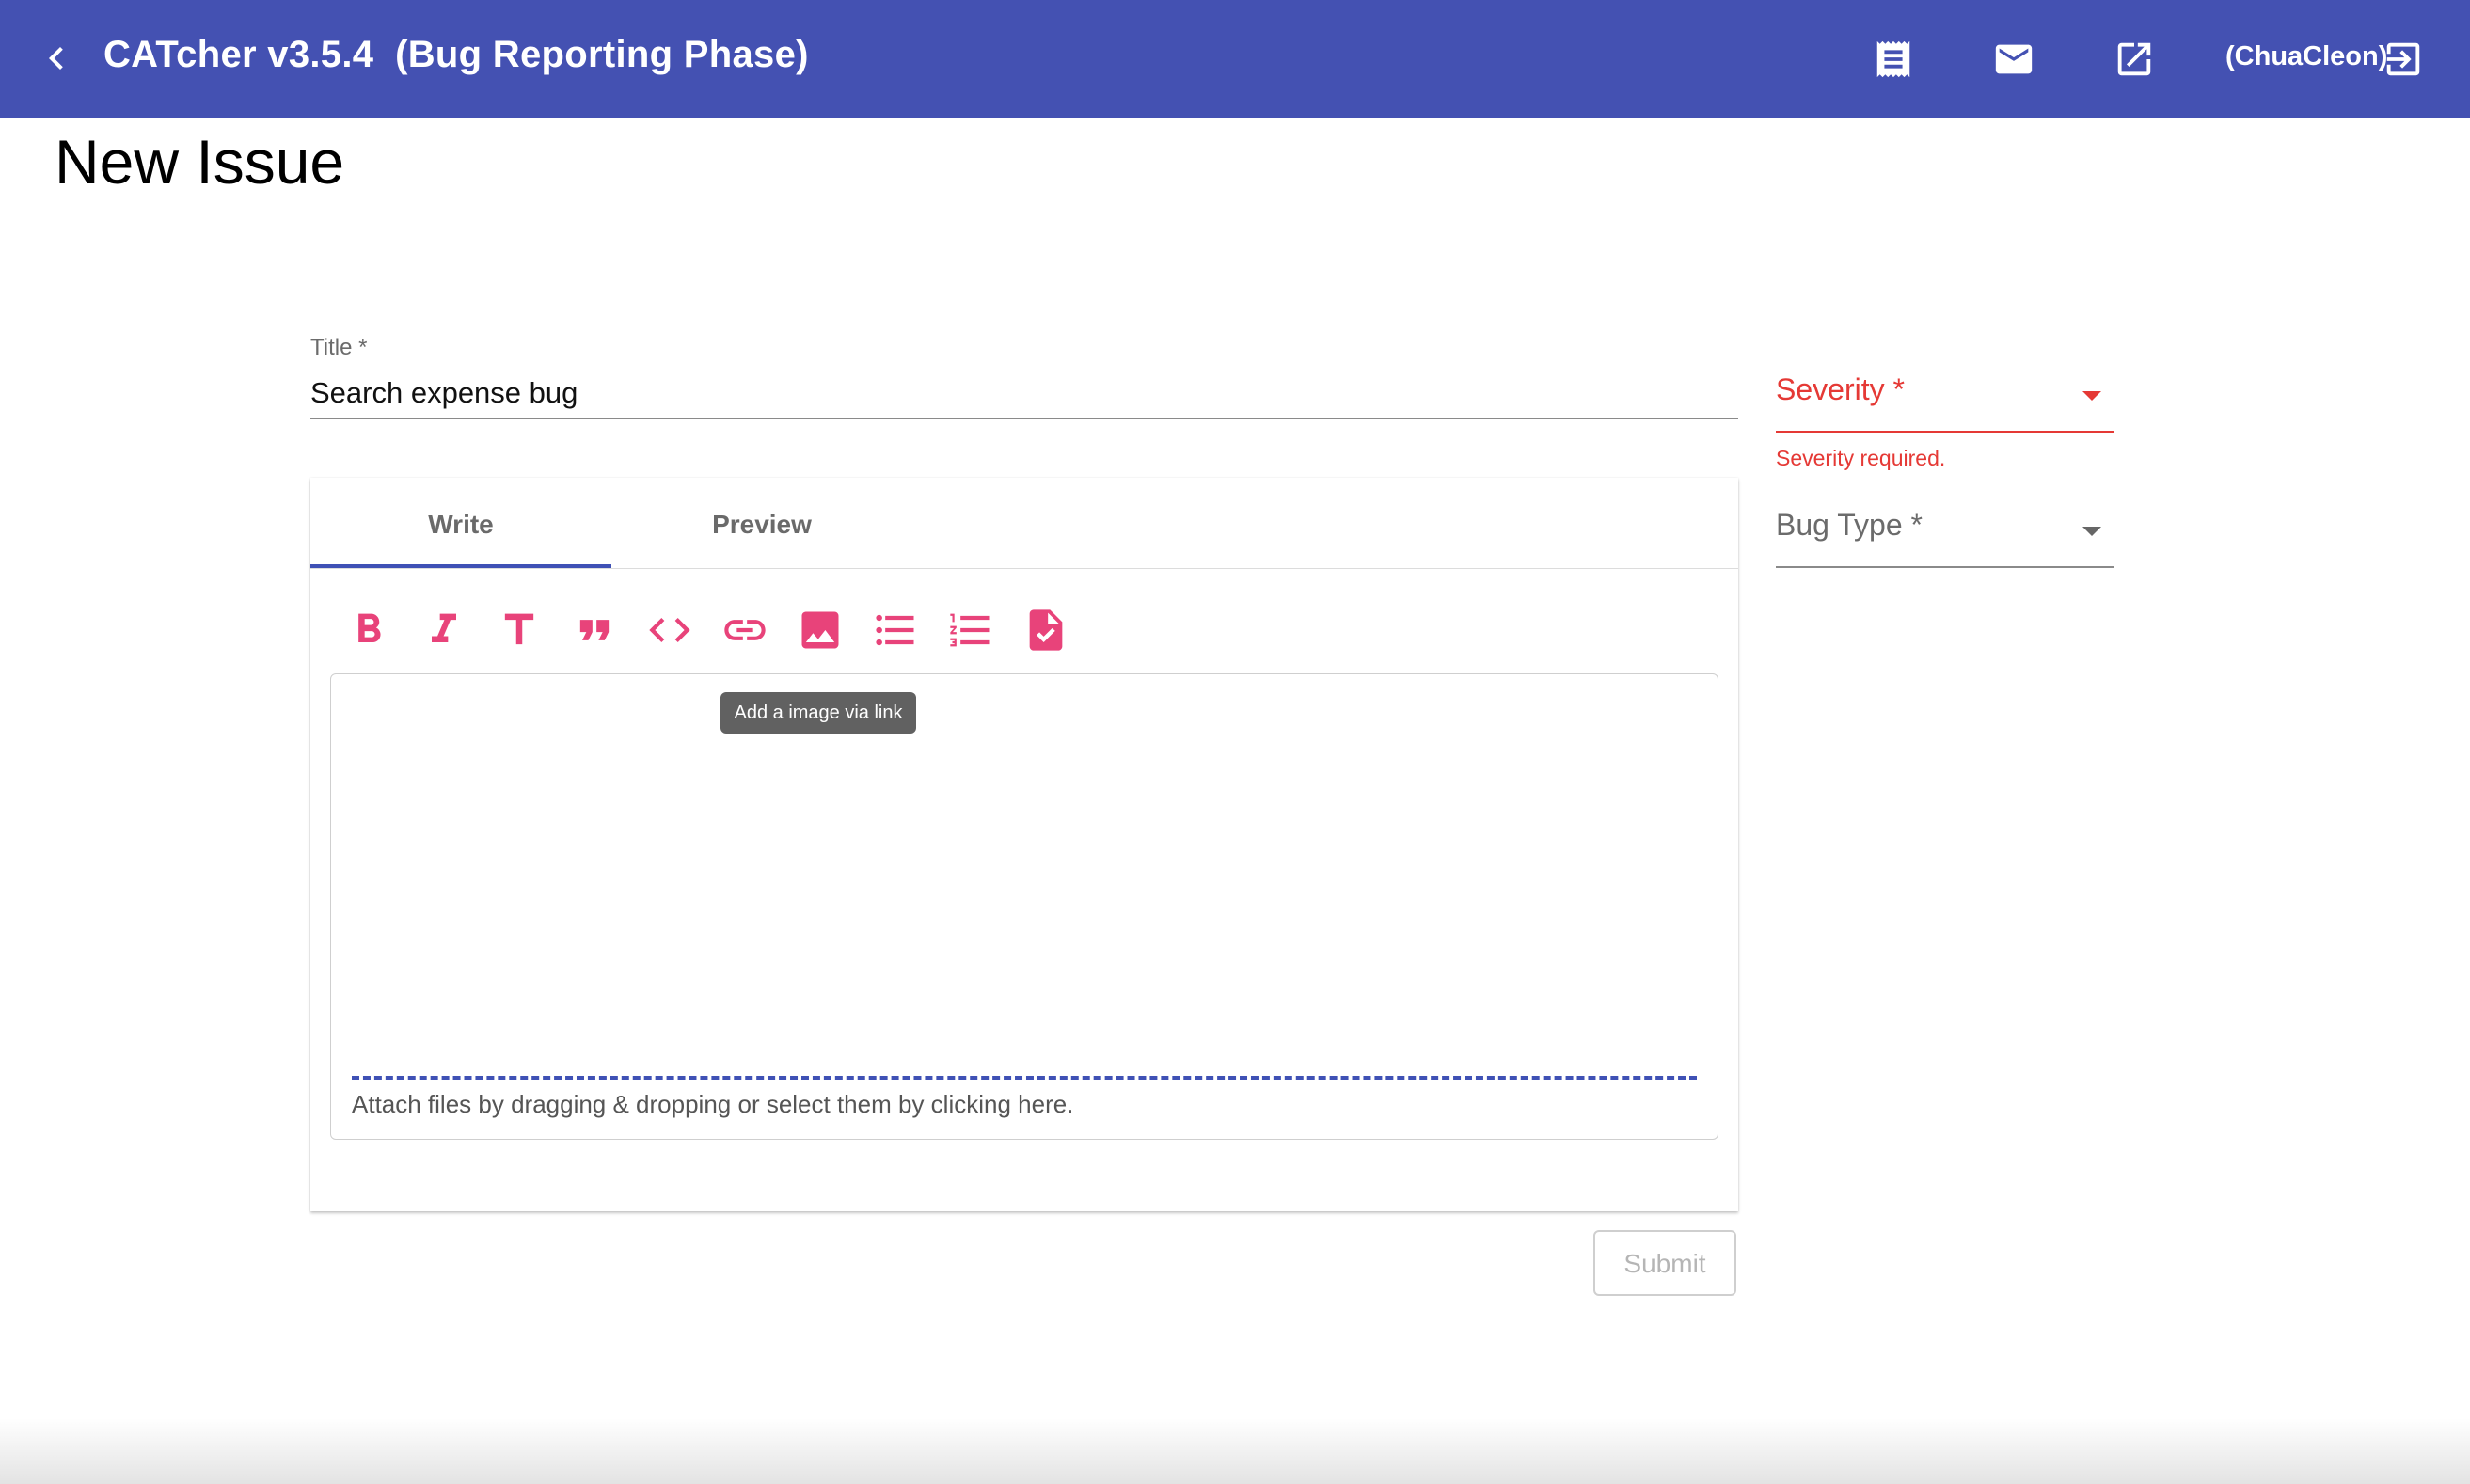 Image resolution: width=2470 pixels, height=1484 pixels. Describe the element at coordinates (594, 630) in the screenshot. I see `quote-icon` at that location.